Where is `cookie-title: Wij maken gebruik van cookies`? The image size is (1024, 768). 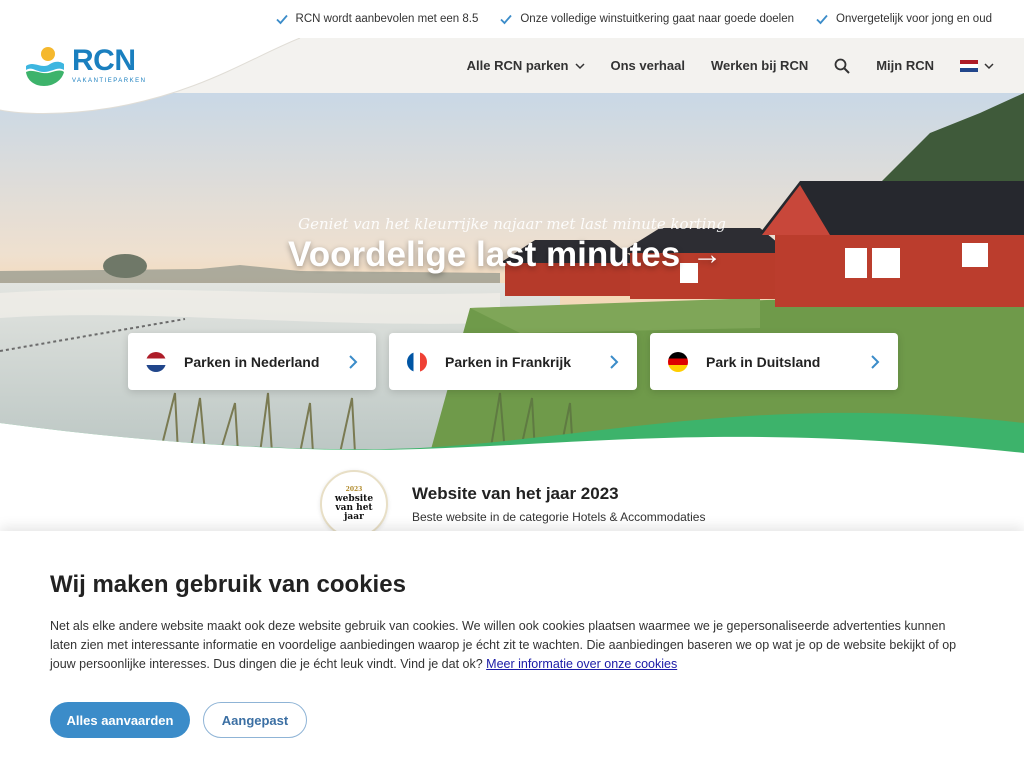
cookie-title: Wij maken gebruik van cookies is located at coordinates (228, 584).